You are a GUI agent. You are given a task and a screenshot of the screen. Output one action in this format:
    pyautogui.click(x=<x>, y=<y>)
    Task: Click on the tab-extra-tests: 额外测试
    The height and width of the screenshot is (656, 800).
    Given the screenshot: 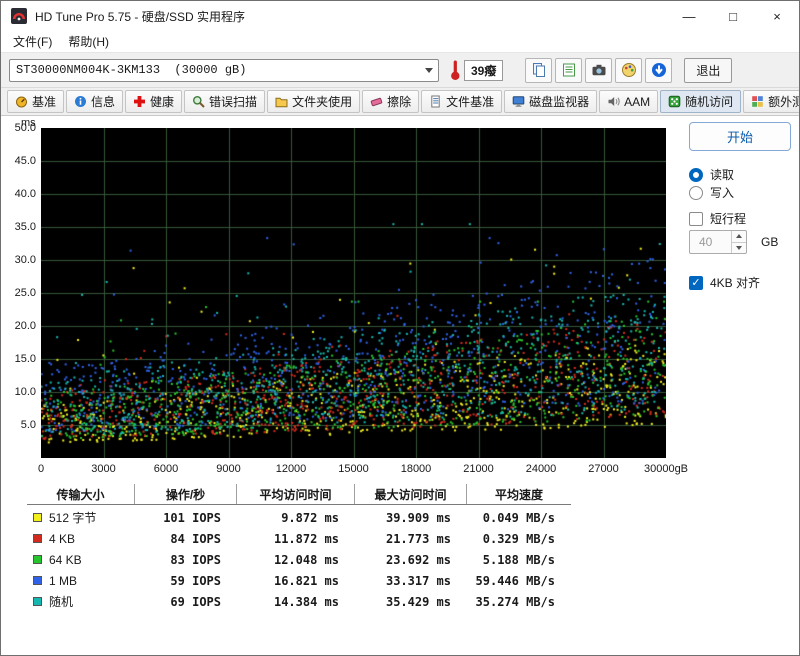 What is the action you would take?
    pyautogui.click(x=771, y=101)
    